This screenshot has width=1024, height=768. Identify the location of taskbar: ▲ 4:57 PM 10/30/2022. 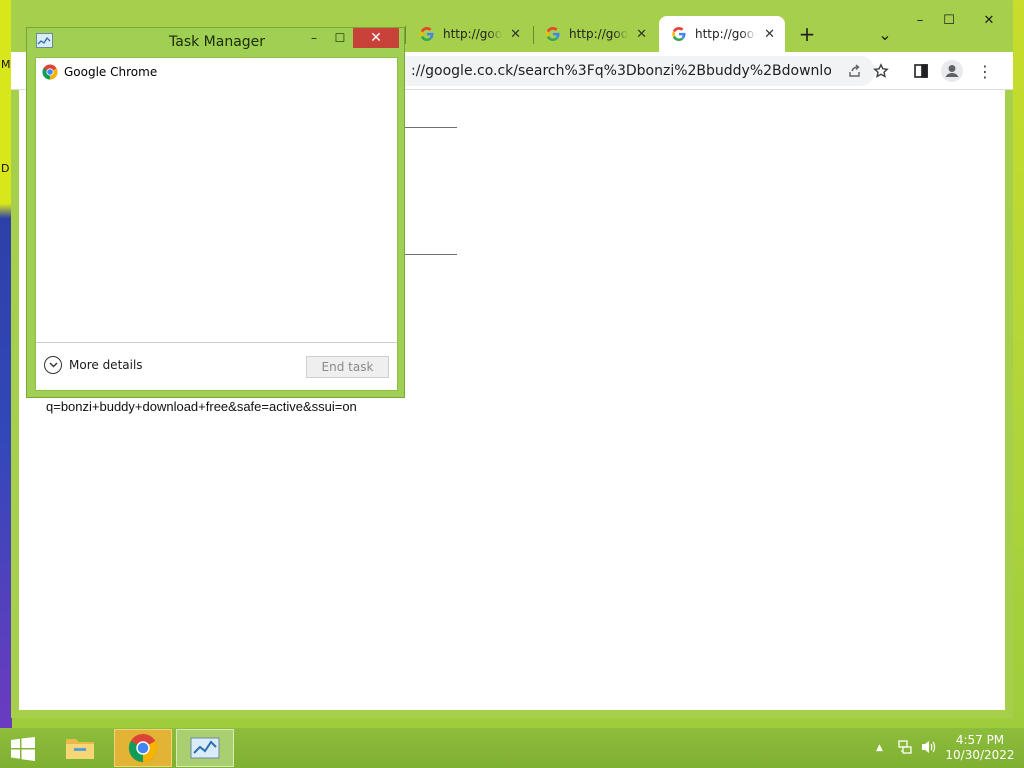
(512, 748).